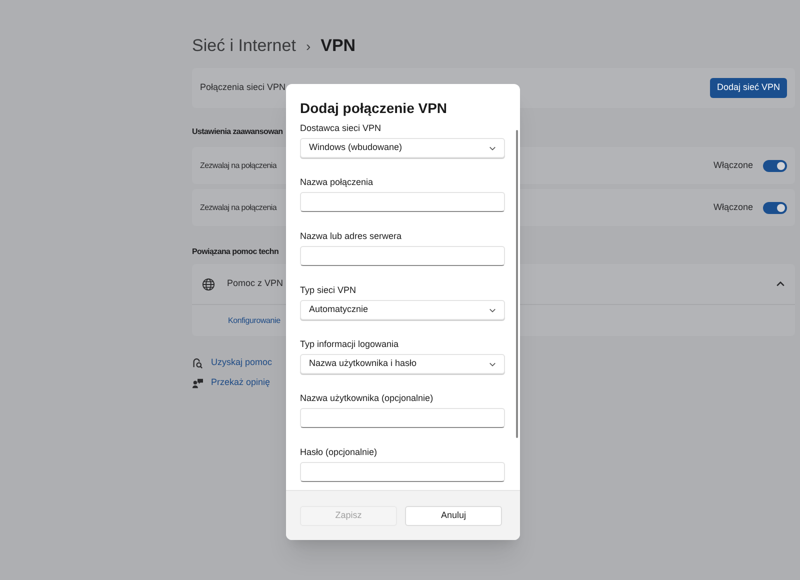  Describe the element at coordinates (235, 252) in the screenshot. I see `section-heading: Powiązana pomoc techn` at that location.